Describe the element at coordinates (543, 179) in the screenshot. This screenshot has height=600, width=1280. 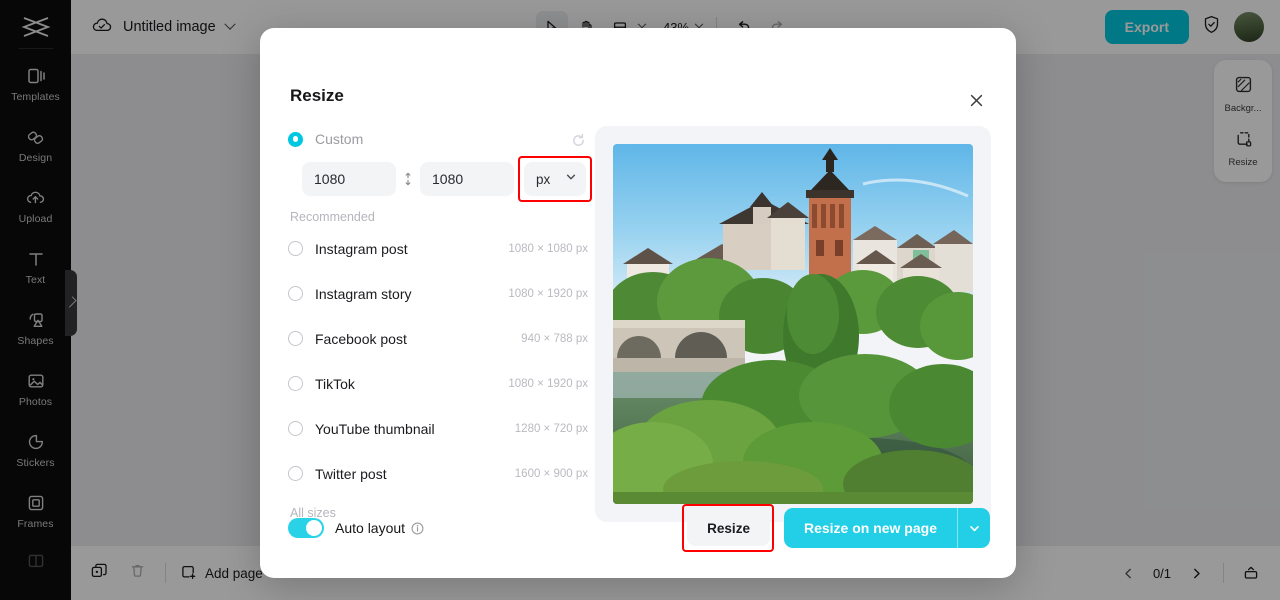
I see `unit-value: px` at that location.